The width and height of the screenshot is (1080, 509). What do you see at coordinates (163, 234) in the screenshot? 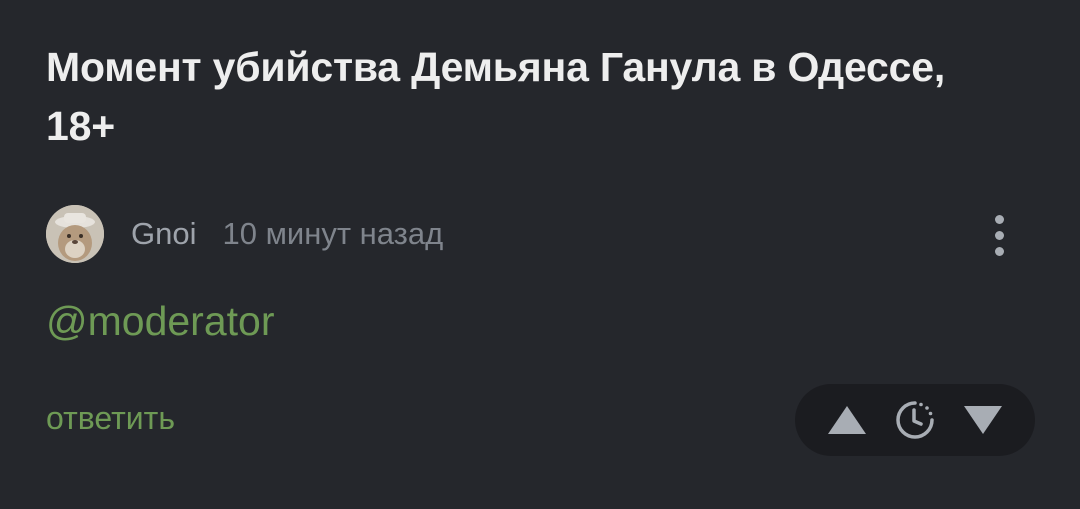
I see `author-name: Gnoi` at bounding box center [163, 234].